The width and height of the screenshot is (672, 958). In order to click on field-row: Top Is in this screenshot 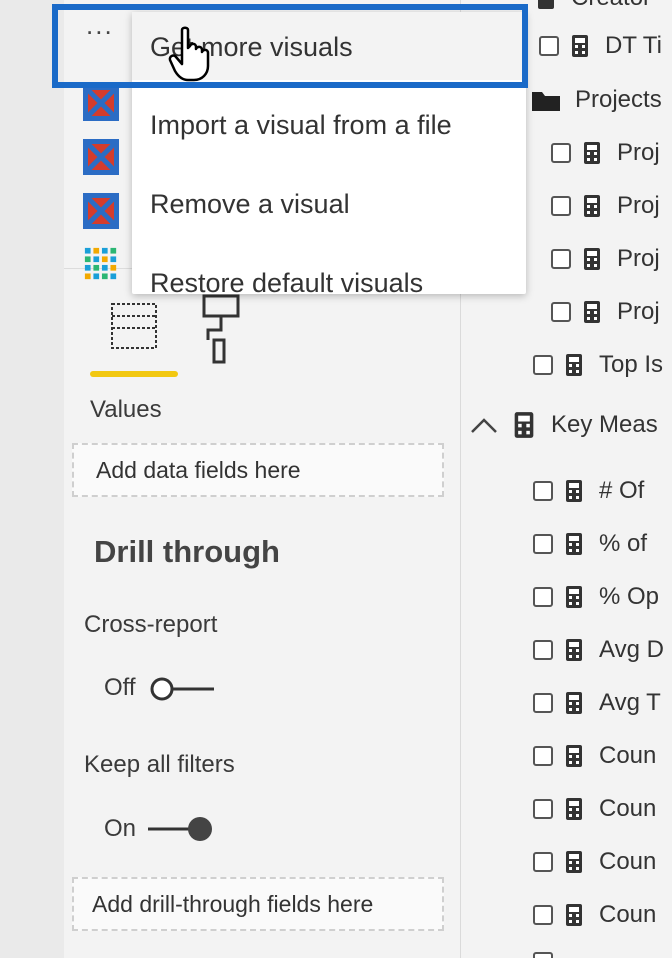, I will do `click(598, 365)`.